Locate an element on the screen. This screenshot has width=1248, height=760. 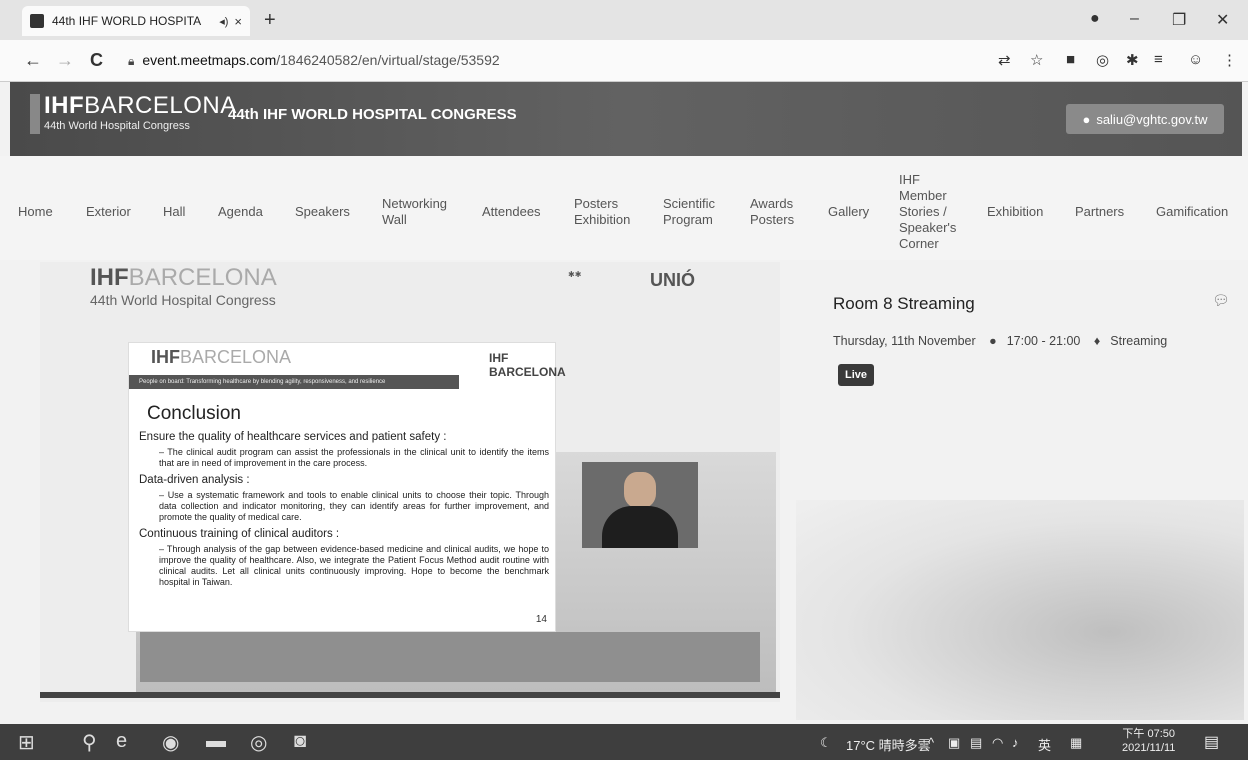
nav-item-awards-posters: Awards Posters is located at coordinates (772, 212).